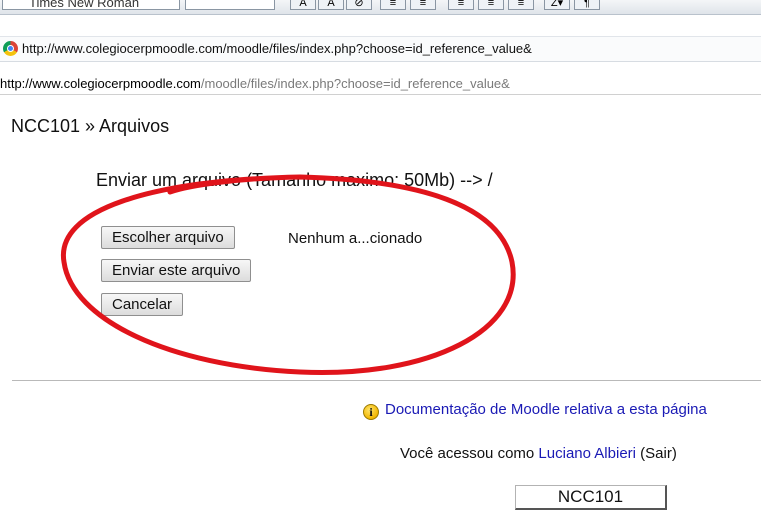 The height and width of the screenshot is (523, 761). I want to click on font-size-select, so click(230, 5).